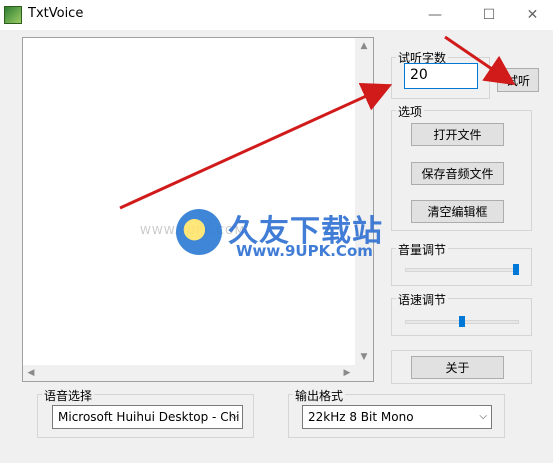  I want to click on annotation-arrow-to-count, so click(256, 146).